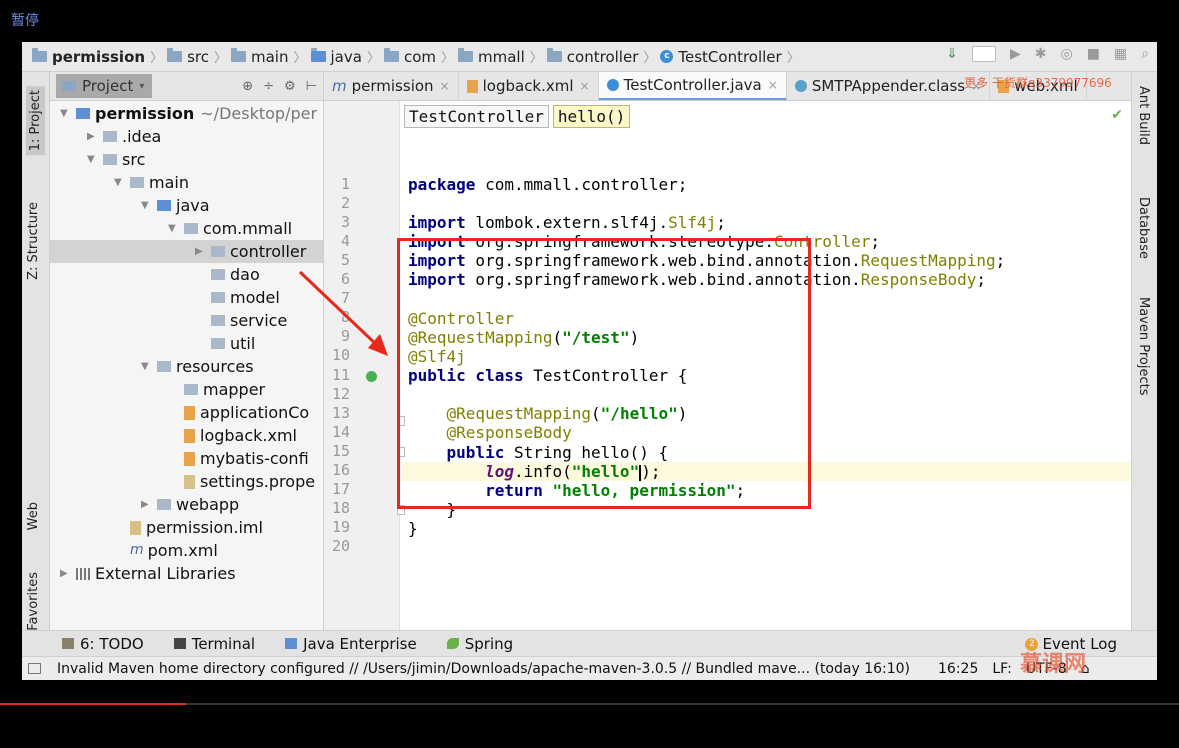  I want to click on nav-crumb-testcontroller: c TestController 〉, so click(730, 56).